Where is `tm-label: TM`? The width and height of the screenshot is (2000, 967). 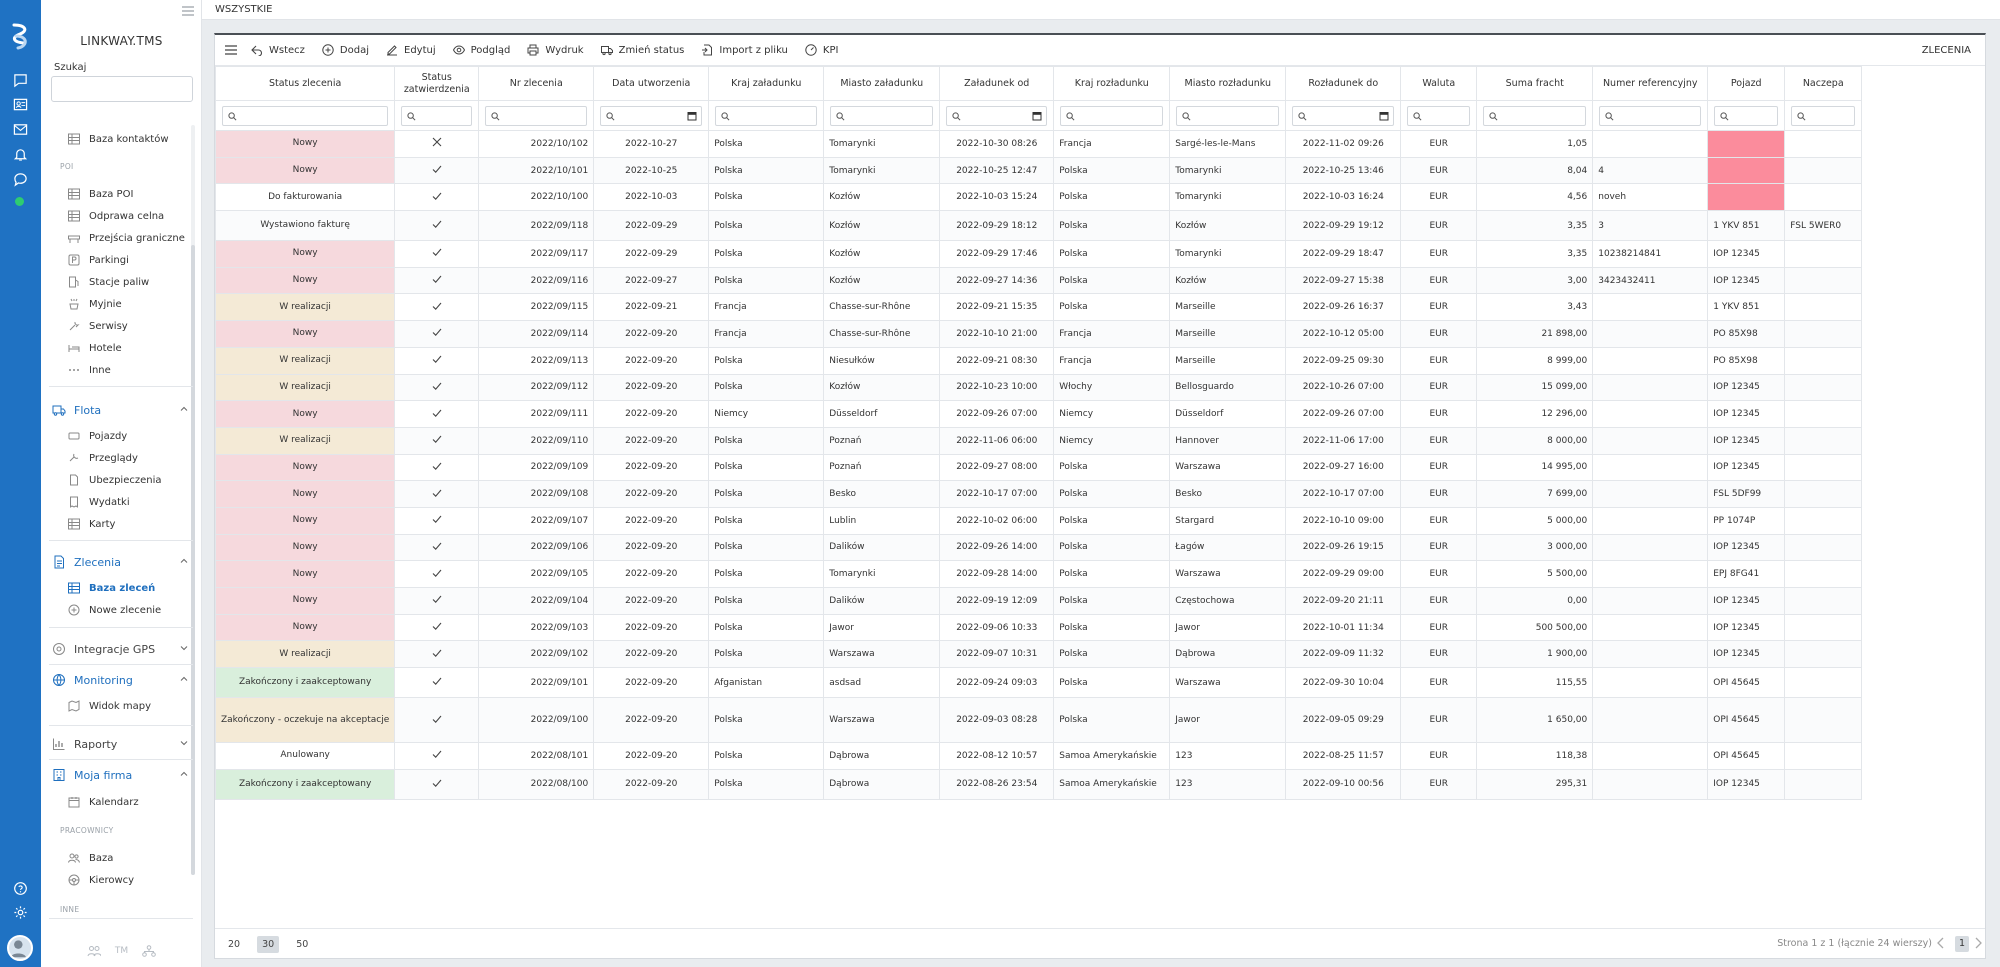
tm-label: TM is located at coordinates (121, 951).